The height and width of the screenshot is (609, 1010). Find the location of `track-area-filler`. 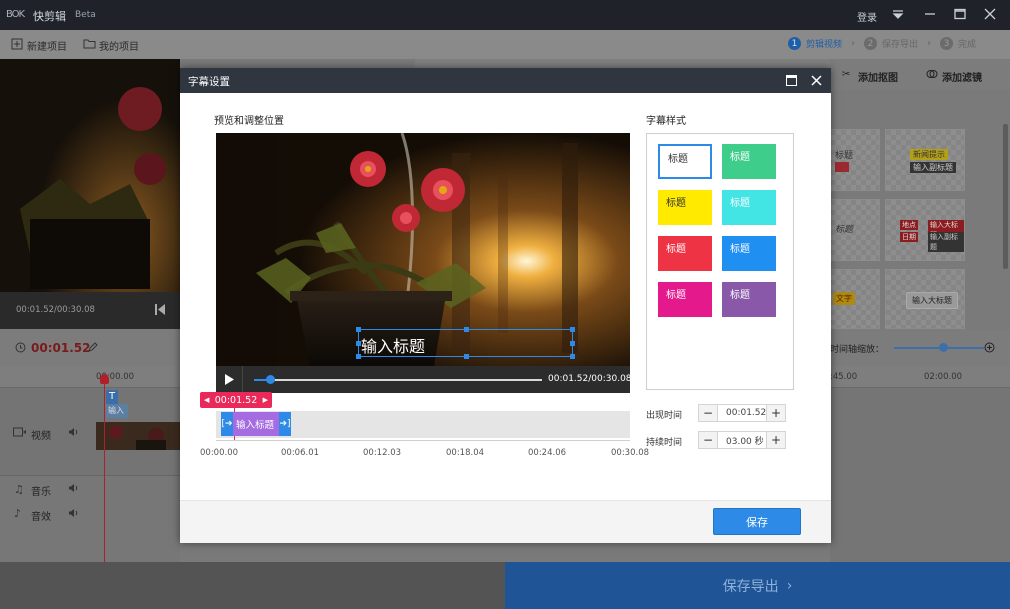

track-area-filler is located at coordinates (90, 544).